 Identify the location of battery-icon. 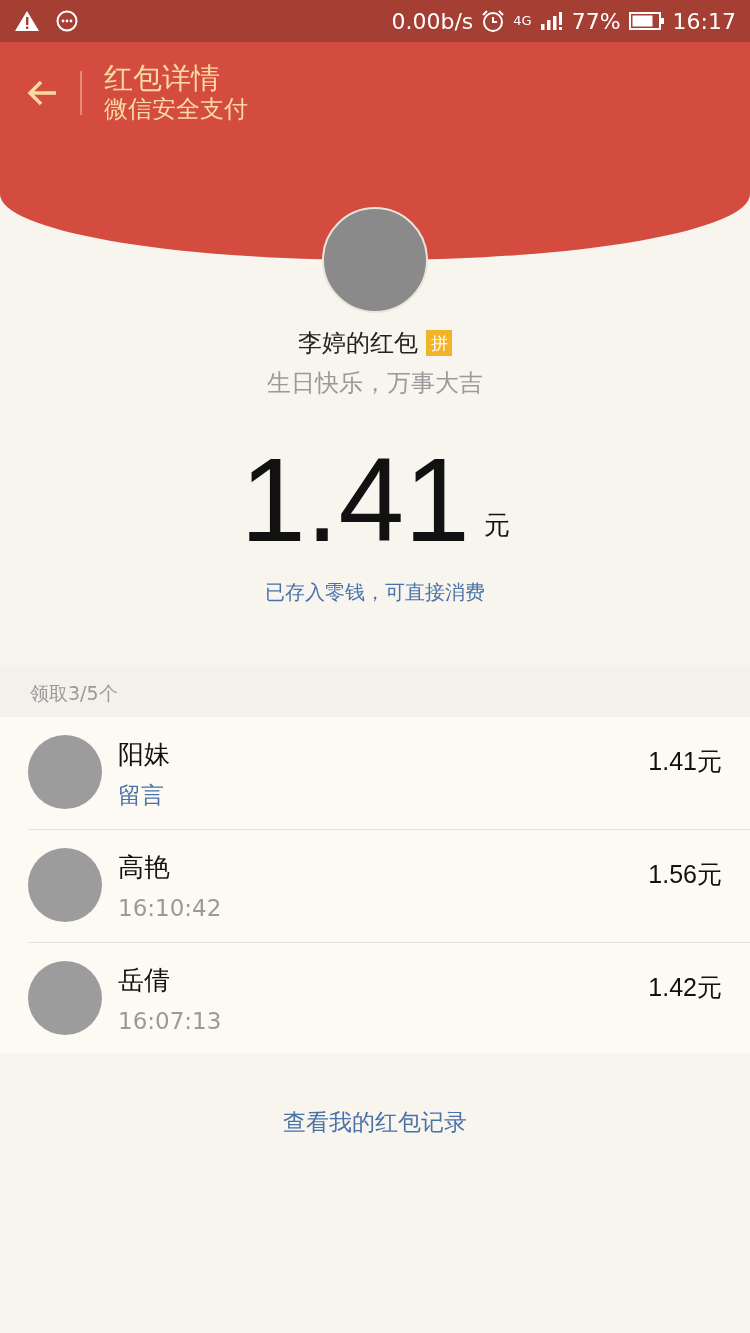
(646, 21).